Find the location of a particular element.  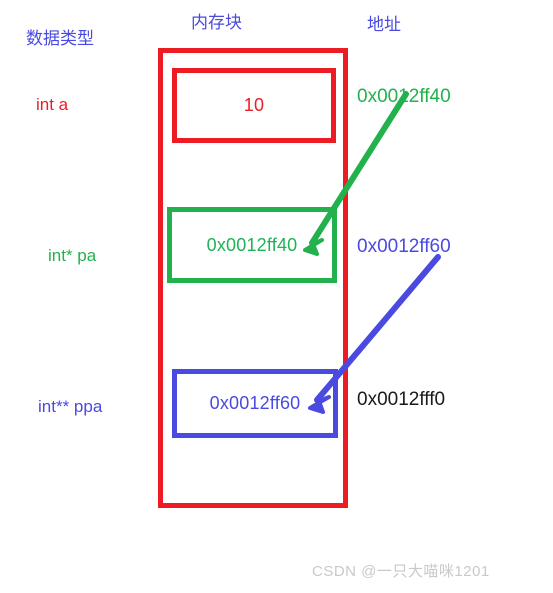

memory-cell-ppa: 0x0012ff60 is located at coordinates (255, 403).